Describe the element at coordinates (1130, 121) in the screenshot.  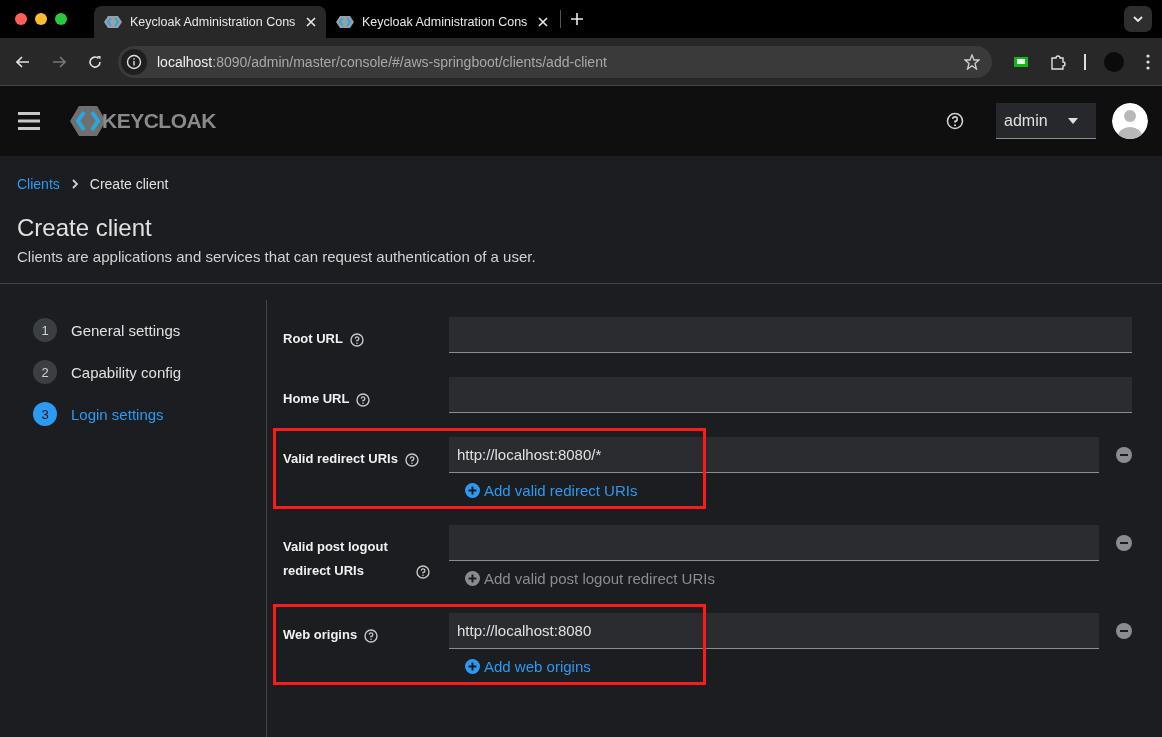
I see `user-avatar-icon` at that location.